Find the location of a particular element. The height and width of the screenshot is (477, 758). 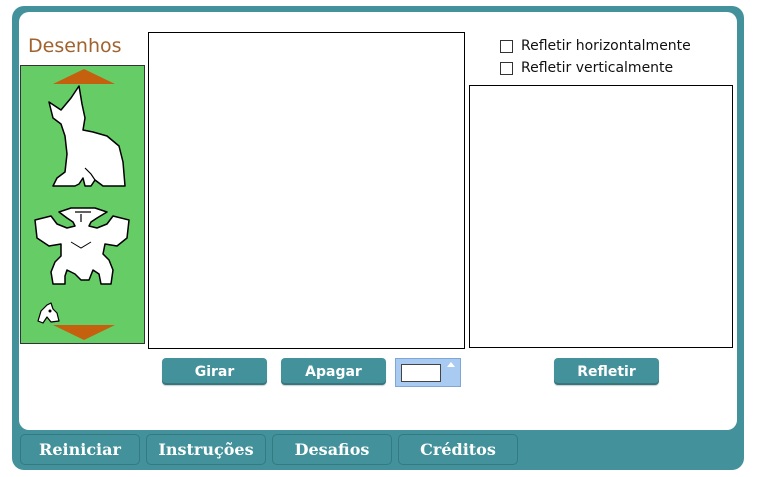

color-picker is located at coordinates (428, 372).